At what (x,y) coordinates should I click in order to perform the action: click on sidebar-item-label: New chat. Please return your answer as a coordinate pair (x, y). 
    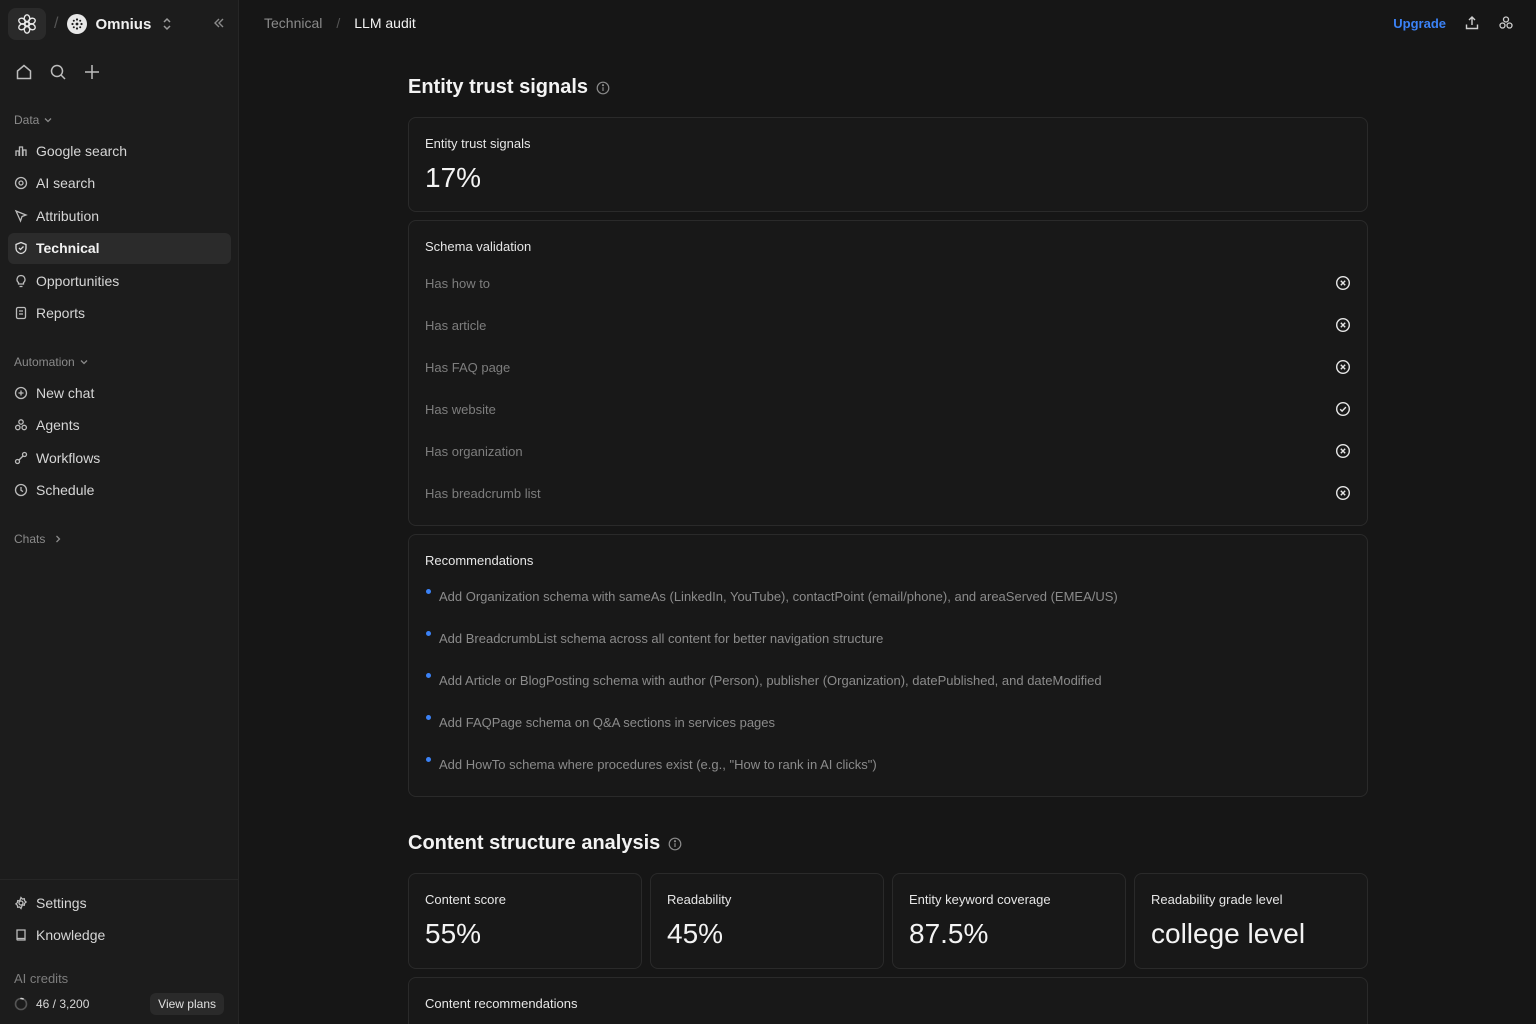
    Looking at the image, I should click on (65, 392).